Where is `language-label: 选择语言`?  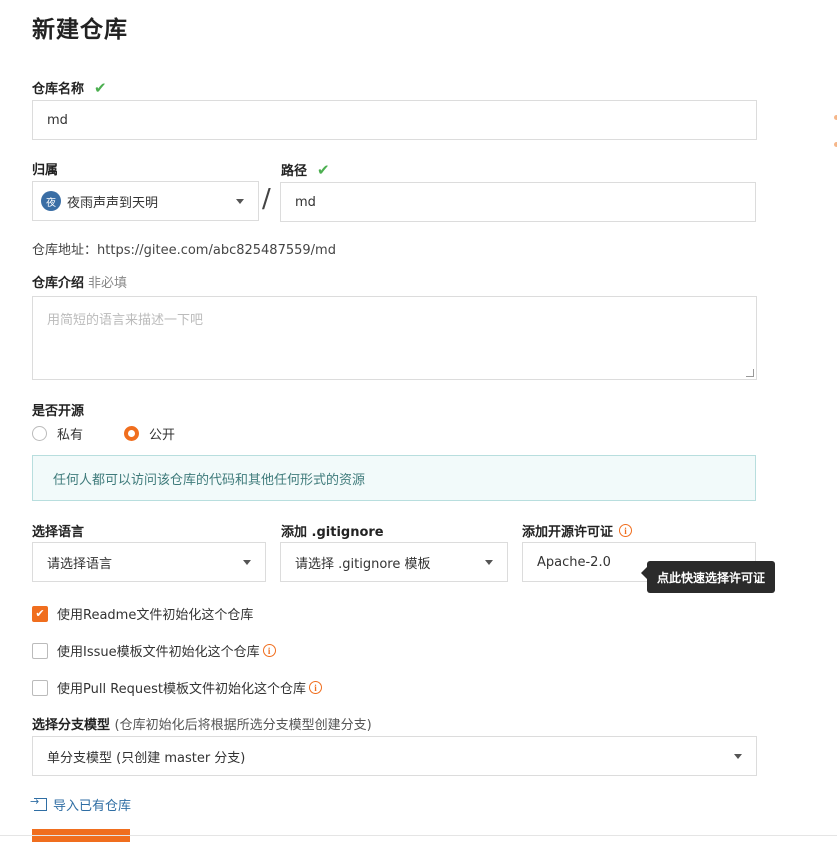 language-label: 选择语言 is located at coordinates (58, 532).